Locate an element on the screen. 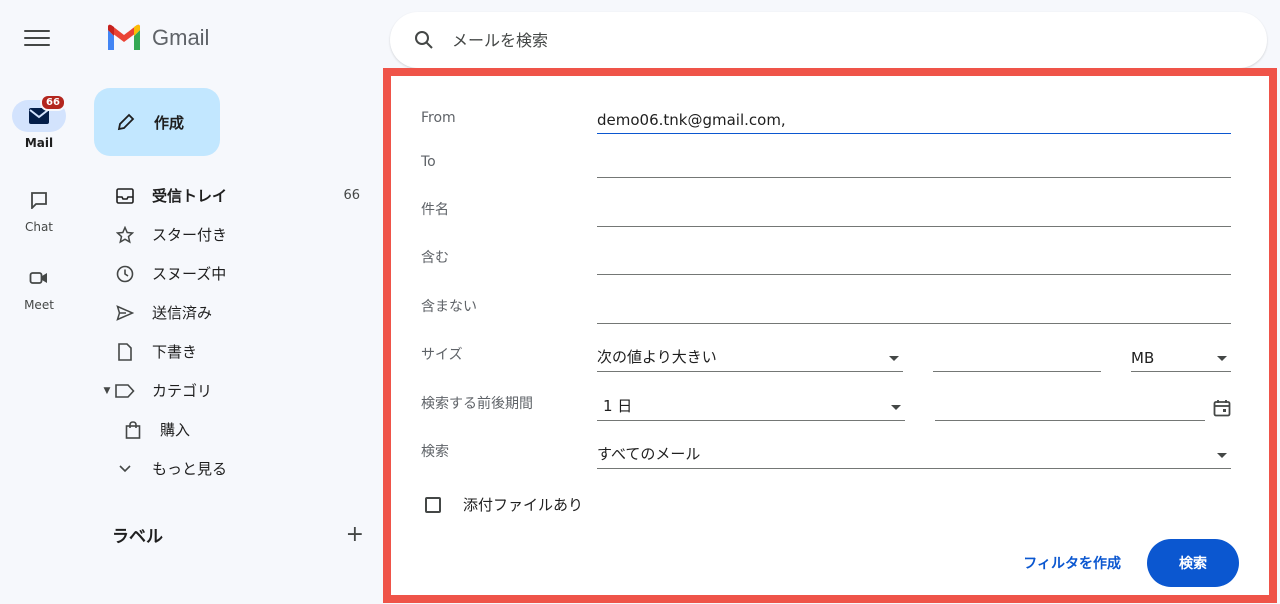 The image size is (1280, 604). menu-icon is located at coordinates (37, 40).